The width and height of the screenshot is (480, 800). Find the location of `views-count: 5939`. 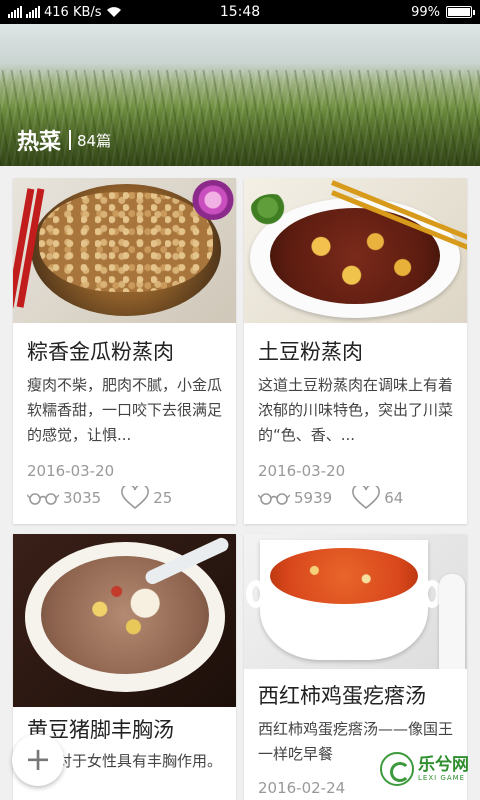

views-count: 5939 is located at coordinates (313, 498).